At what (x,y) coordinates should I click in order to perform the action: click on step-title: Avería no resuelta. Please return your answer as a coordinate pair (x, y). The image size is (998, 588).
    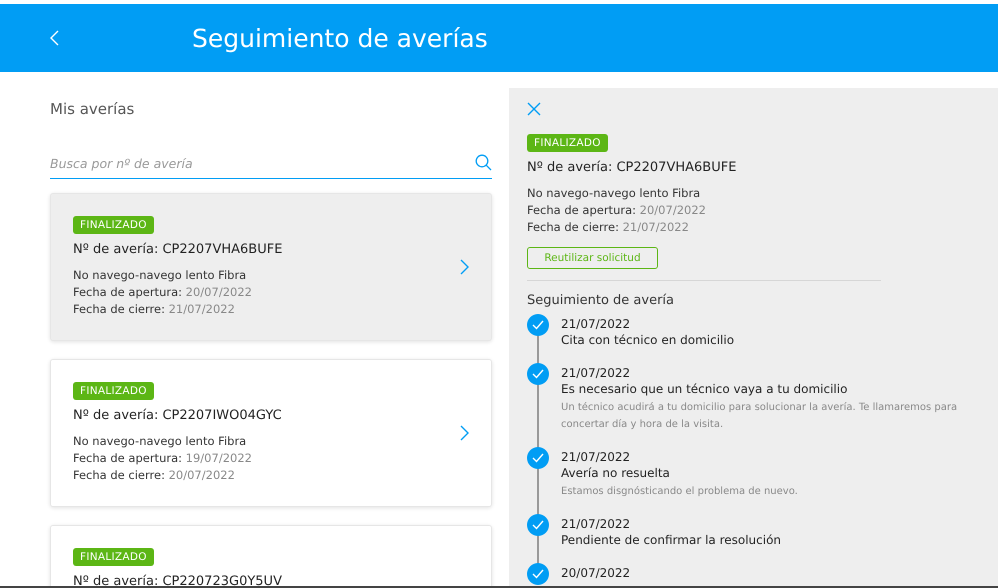
    Looking at the image, I should click on (616, 473).